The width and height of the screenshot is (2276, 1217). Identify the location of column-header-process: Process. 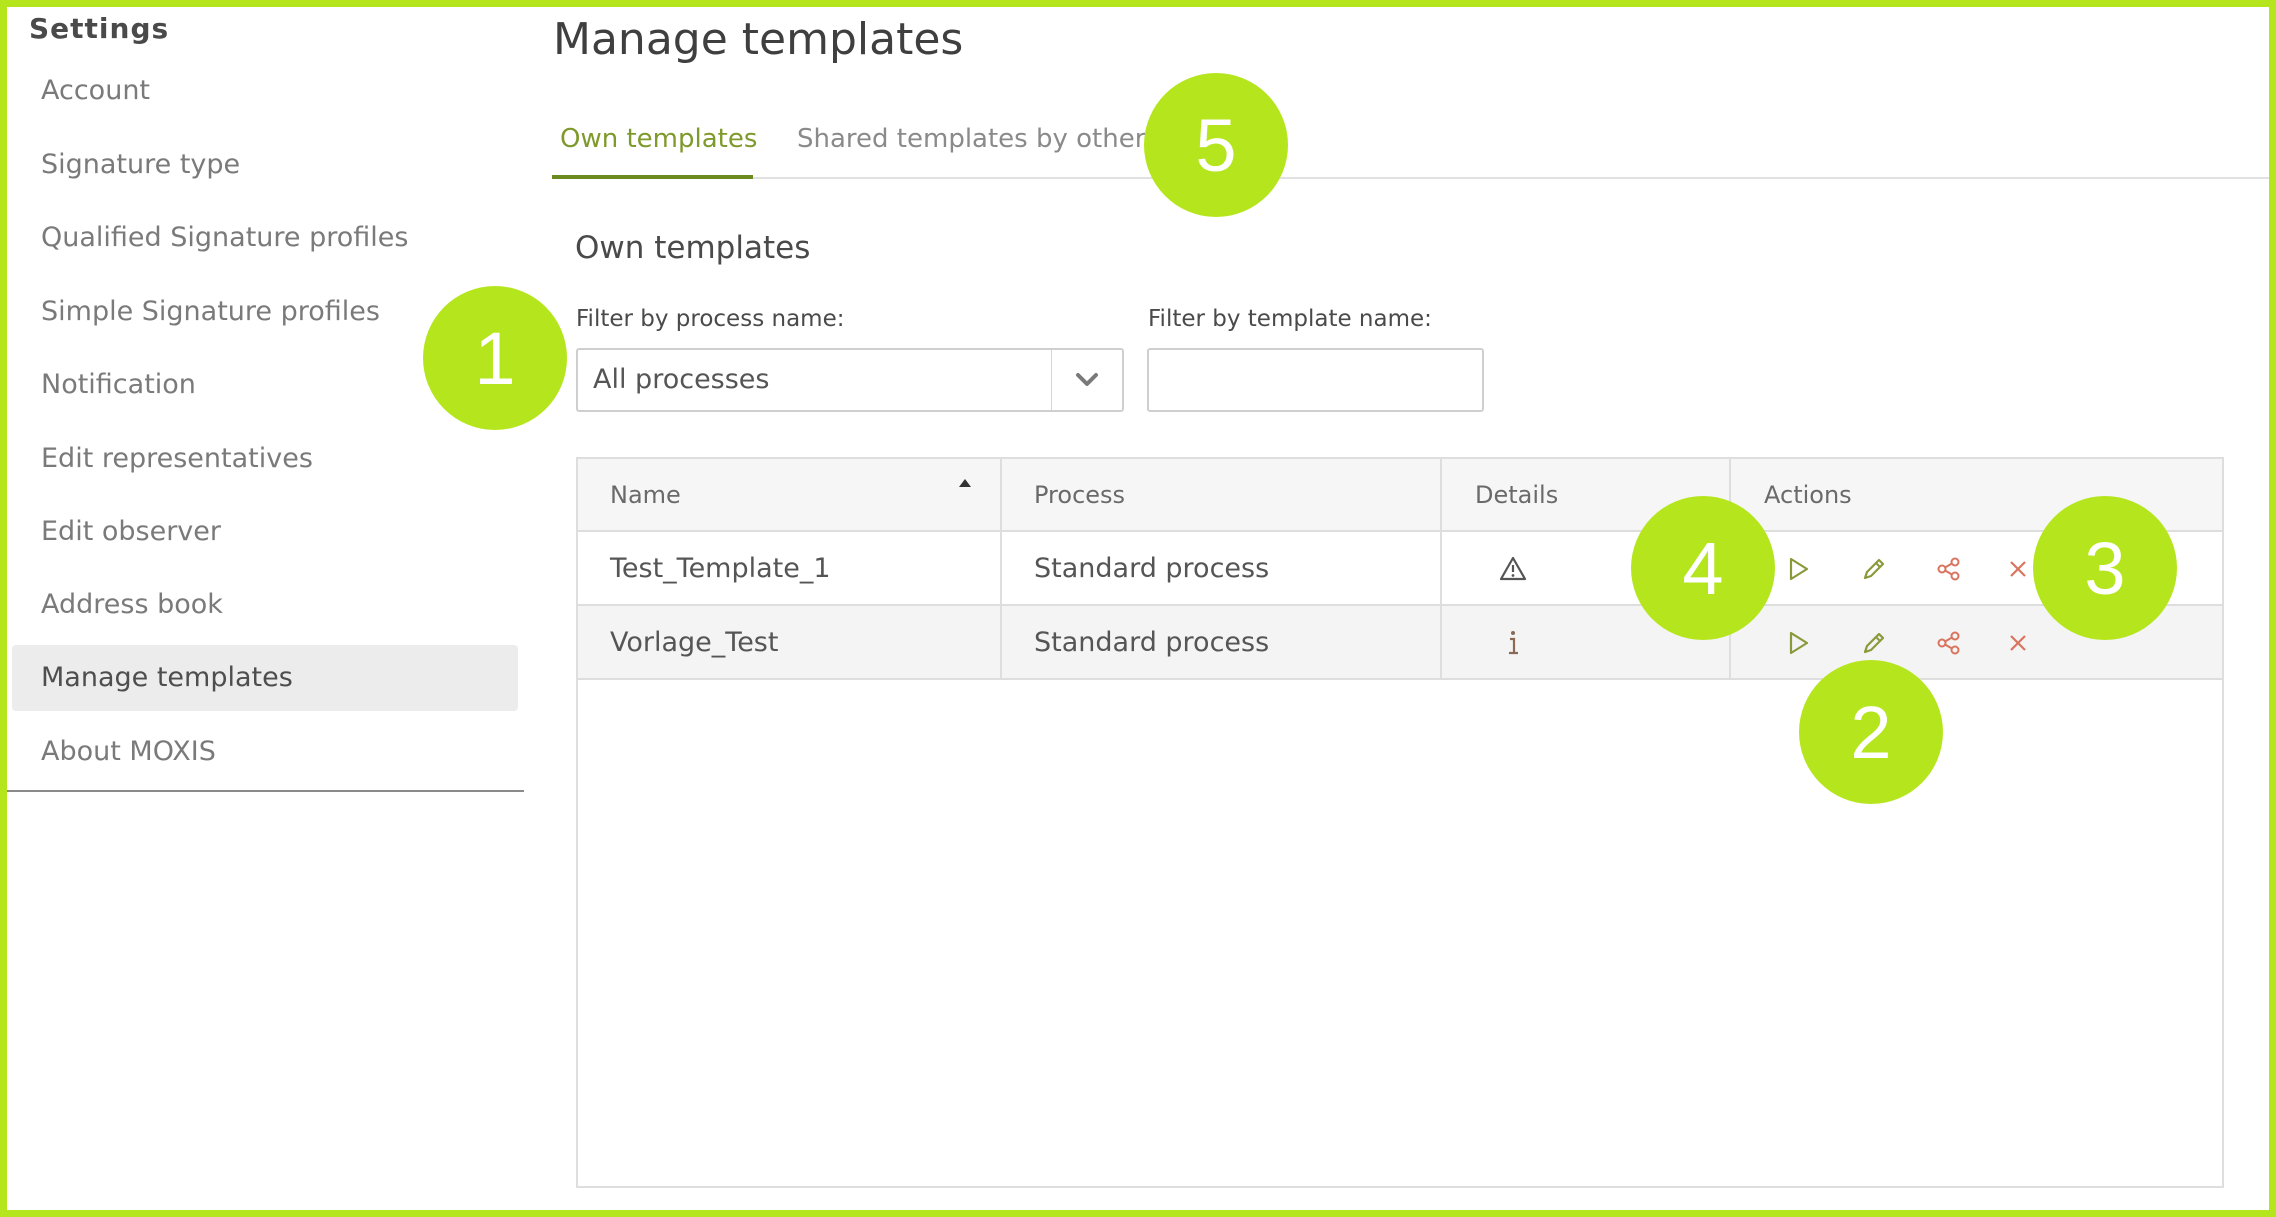
(1079, 494).